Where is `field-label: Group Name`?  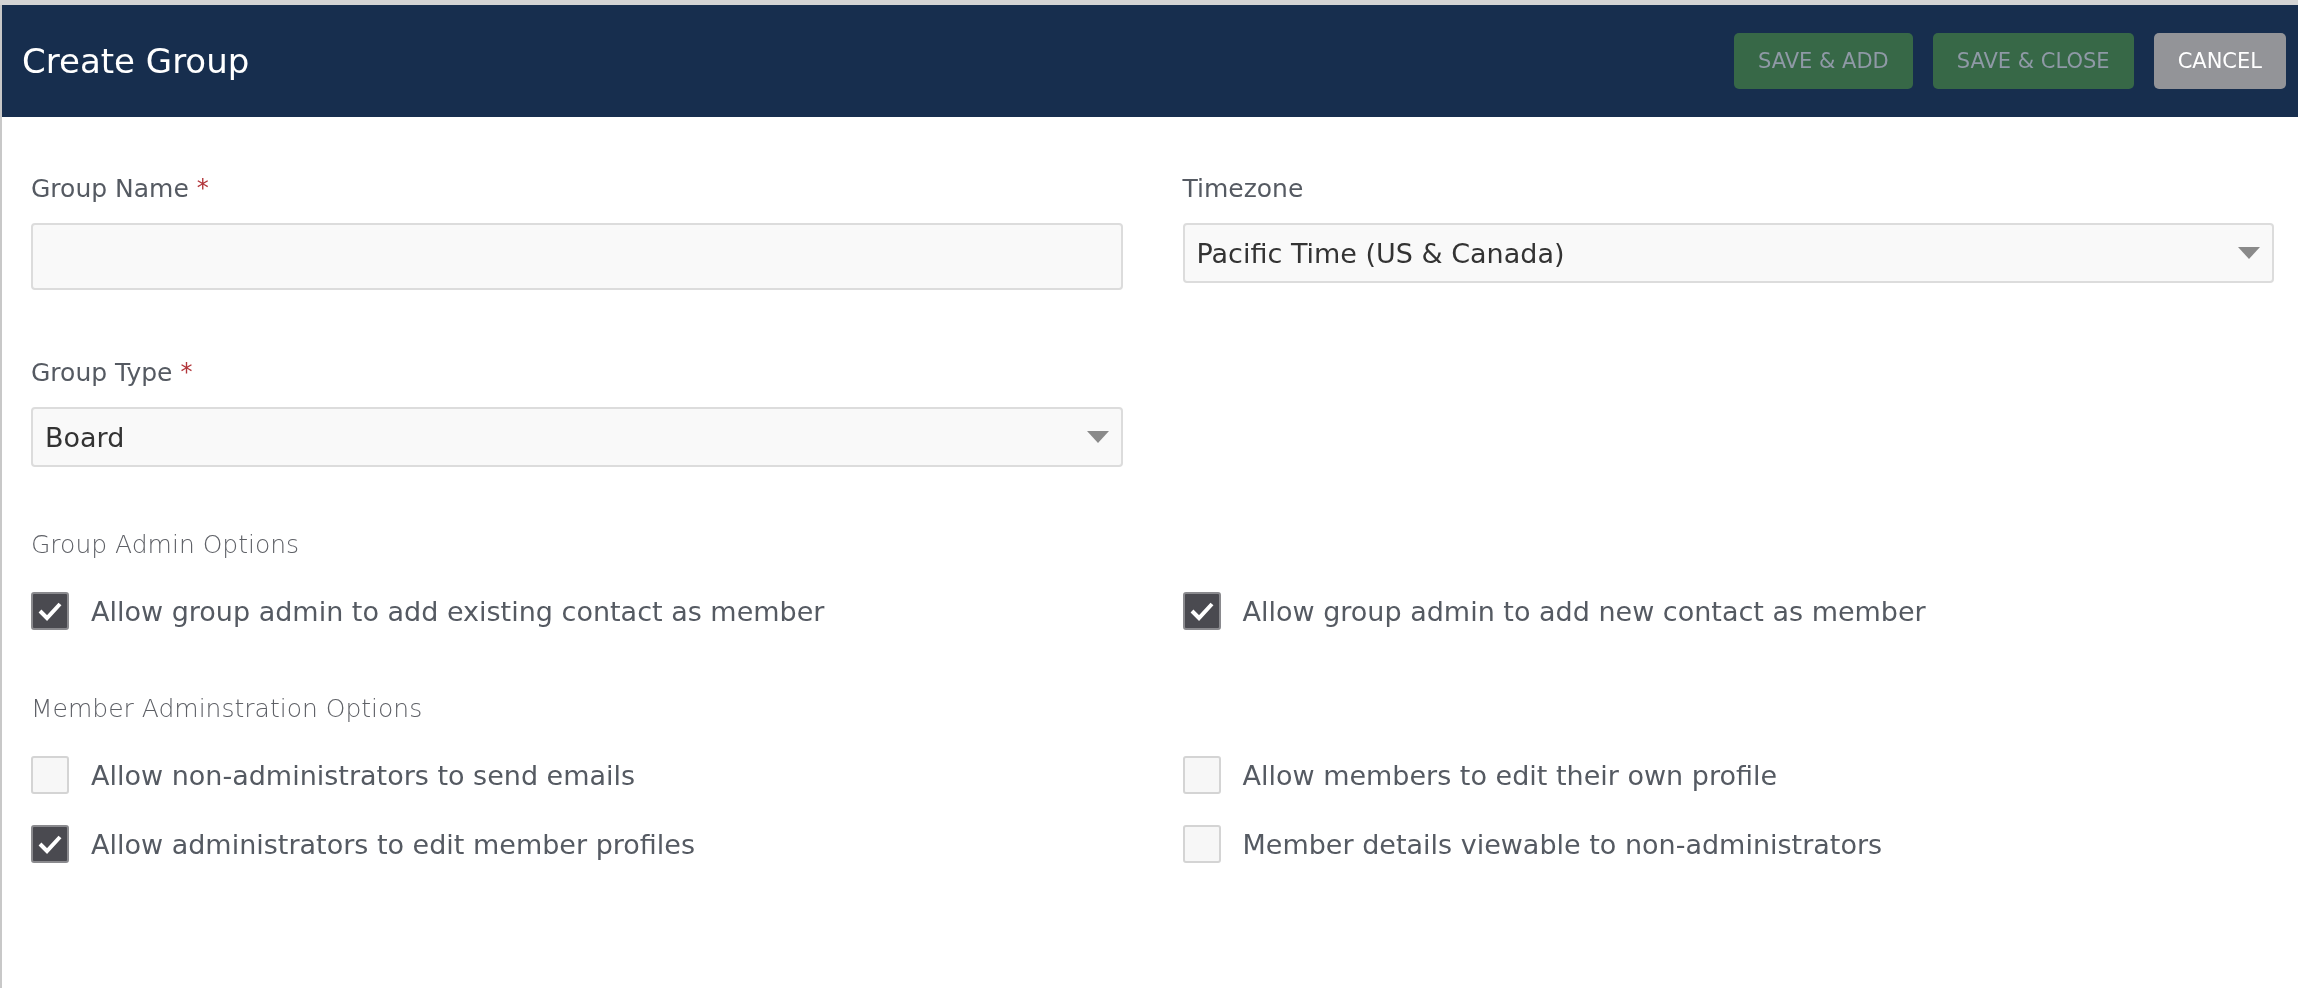 field-label: Group Name is located at coordinates (110, 188).